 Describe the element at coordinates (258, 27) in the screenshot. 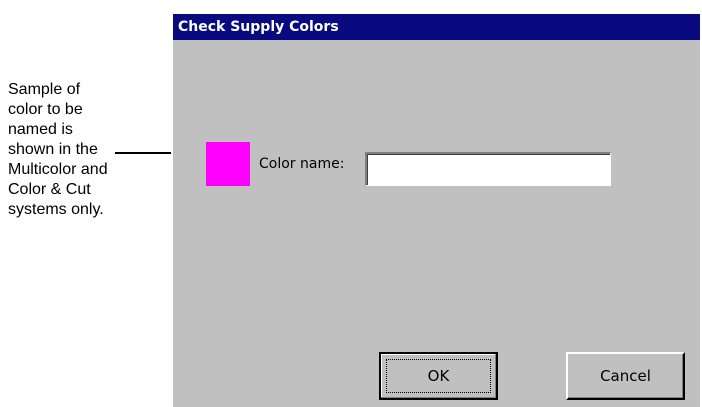

I see `dialog-title: Check Supply Colors` at that location.